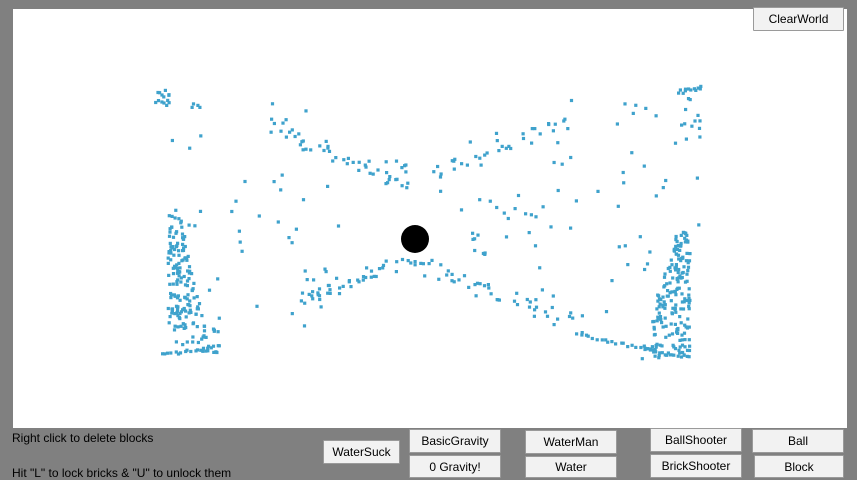 This screenshot has width=857, height=480. I want to click on water-button: Water, so click(571, 467).